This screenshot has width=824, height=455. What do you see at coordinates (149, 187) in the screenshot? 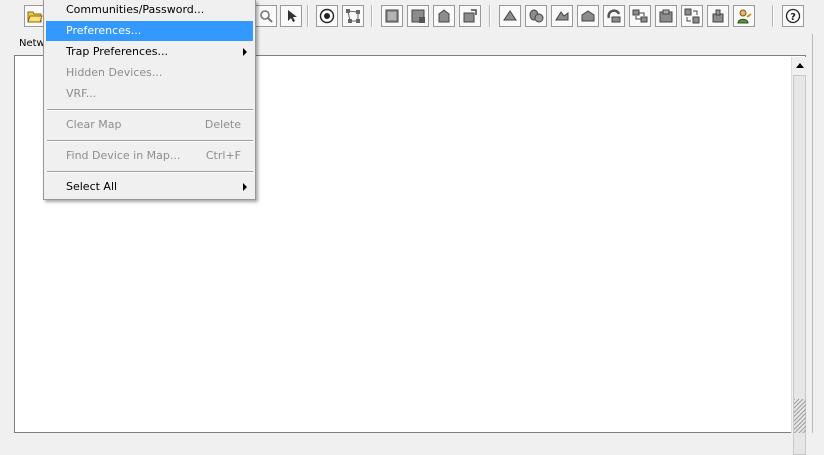
I see `menu-item-select-all: Select All` at bounding box center [149, 187].